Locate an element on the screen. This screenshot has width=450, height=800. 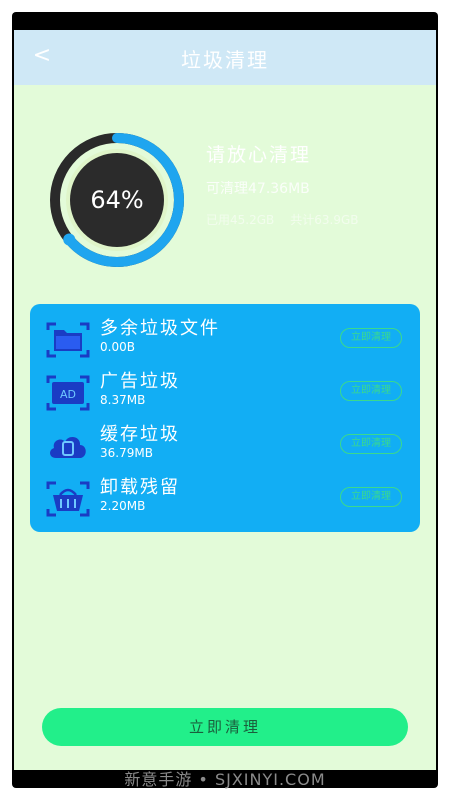
category-size: 0.00B is located at coordinates (117, 347).